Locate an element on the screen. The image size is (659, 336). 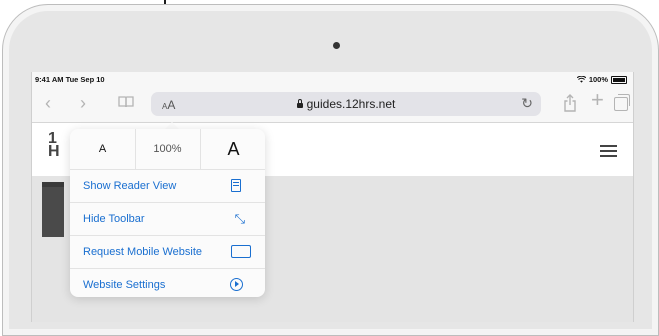
resize-icon: ⤡ is located at coordinates (239, 218).